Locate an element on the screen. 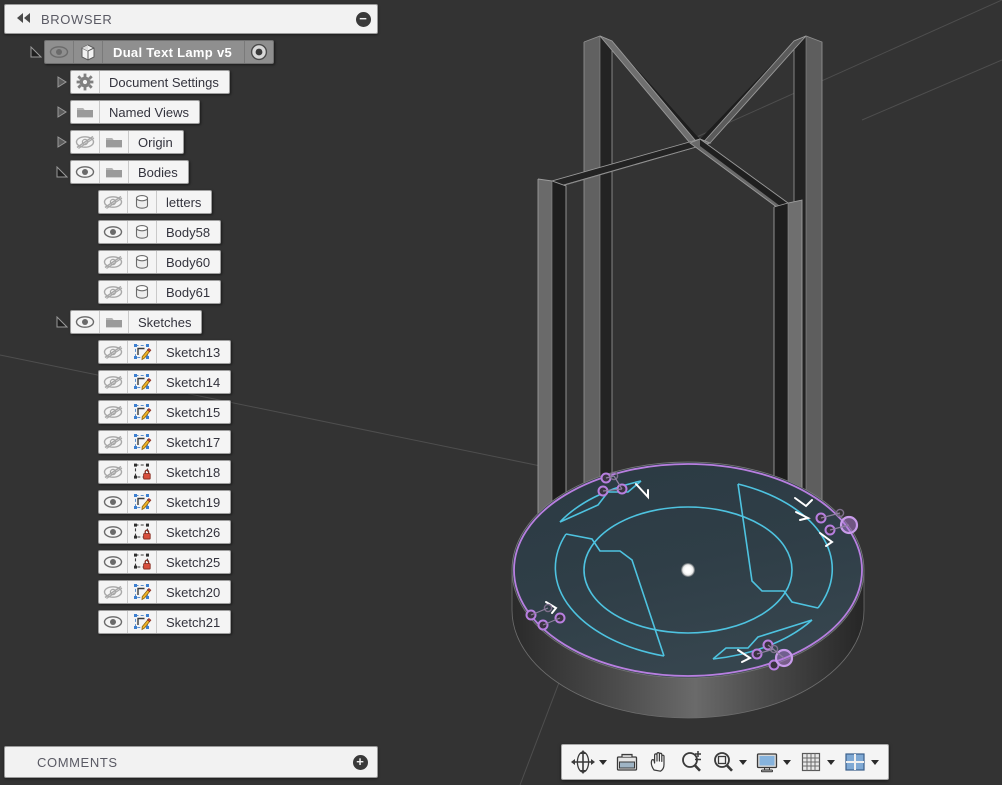 This screenshot has width=1002, height=785. tree-item-chip: Sketches is located at coordinates (136, 322).